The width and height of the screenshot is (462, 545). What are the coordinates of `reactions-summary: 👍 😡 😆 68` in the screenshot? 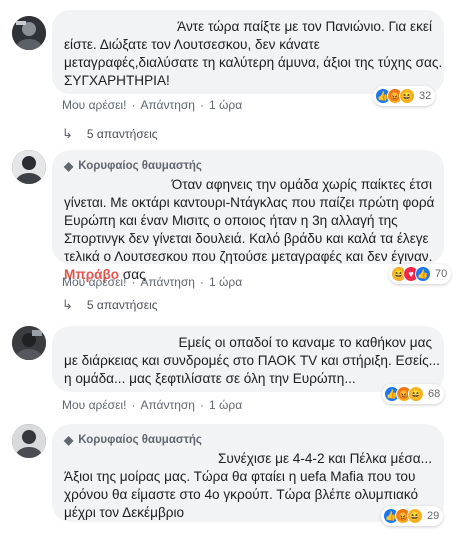 It's located at (413, 394).